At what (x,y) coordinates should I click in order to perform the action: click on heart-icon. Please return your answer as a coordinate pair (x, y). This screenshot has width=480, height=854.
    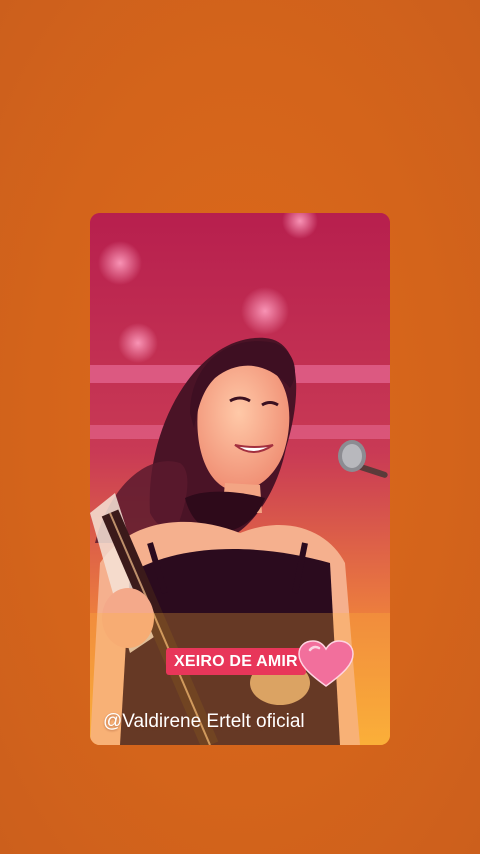
    Looking at the image, I should click on (326, 664).